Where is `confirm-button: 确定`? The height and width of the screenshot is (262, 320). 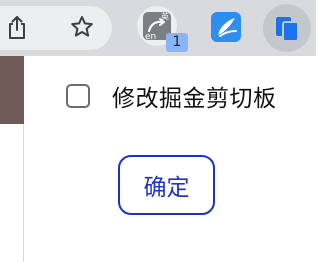 confirm-button: 确定 is located at coordinates (166, 185).